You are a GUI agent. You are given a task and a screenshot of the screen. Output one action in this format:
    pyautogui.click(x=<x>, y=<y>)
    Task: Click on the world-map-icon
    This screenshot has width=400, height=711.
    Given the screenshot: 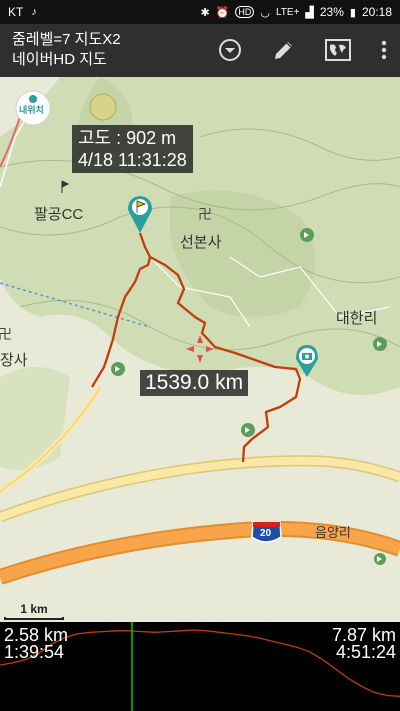 What is the action you would take?
    pyautogui.click(x=338, y=50)
    